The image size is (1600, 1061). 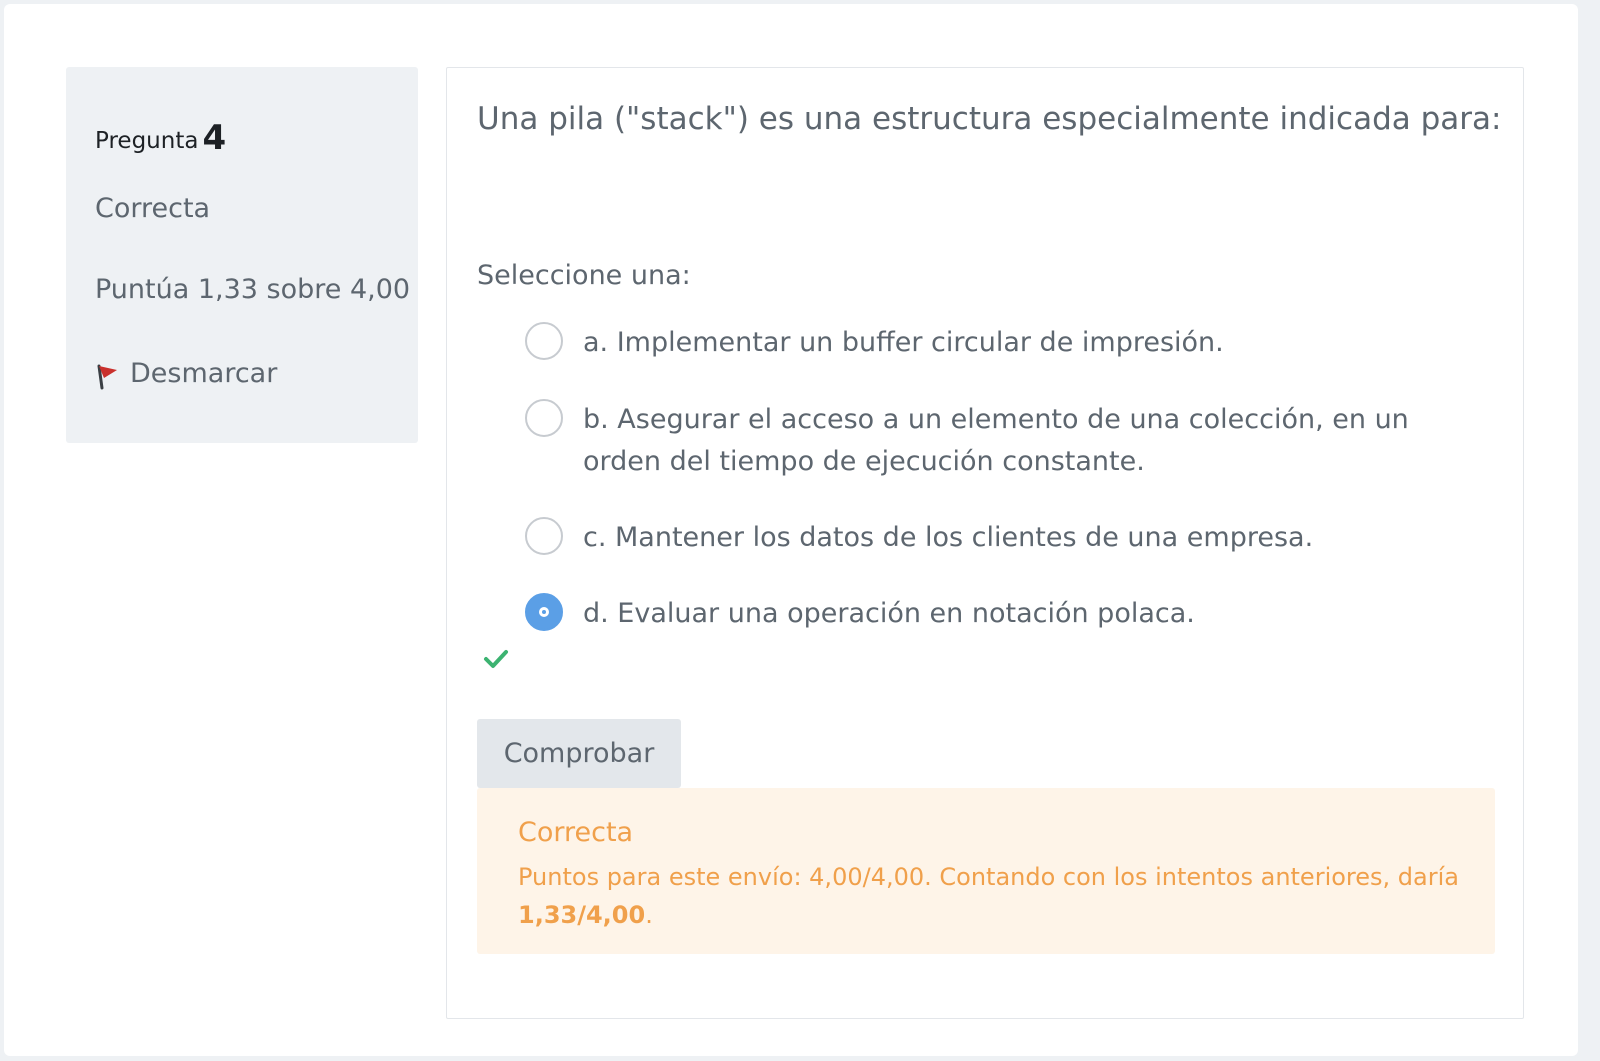 What do you see at coordinates (544, 418) in the screenshot?
I see `radio-b` at bounding box center [544, 418].